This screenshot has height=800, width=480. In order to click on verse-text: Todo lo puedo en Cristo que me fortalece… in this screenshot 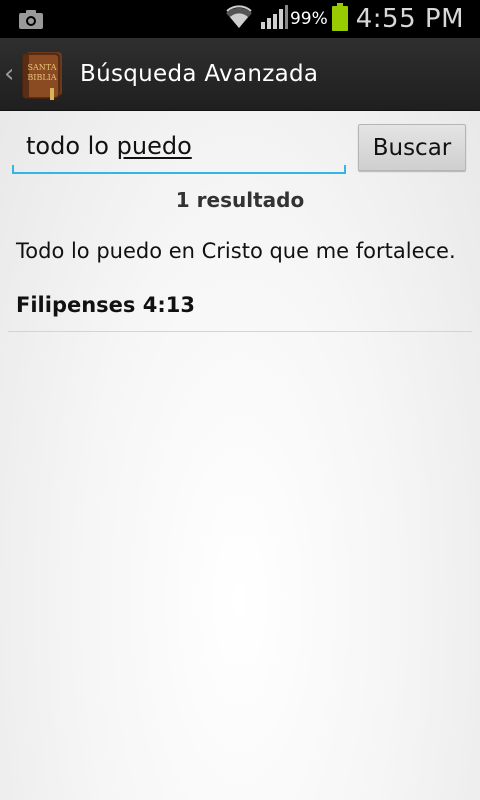, I will do `click(236, 251)`.